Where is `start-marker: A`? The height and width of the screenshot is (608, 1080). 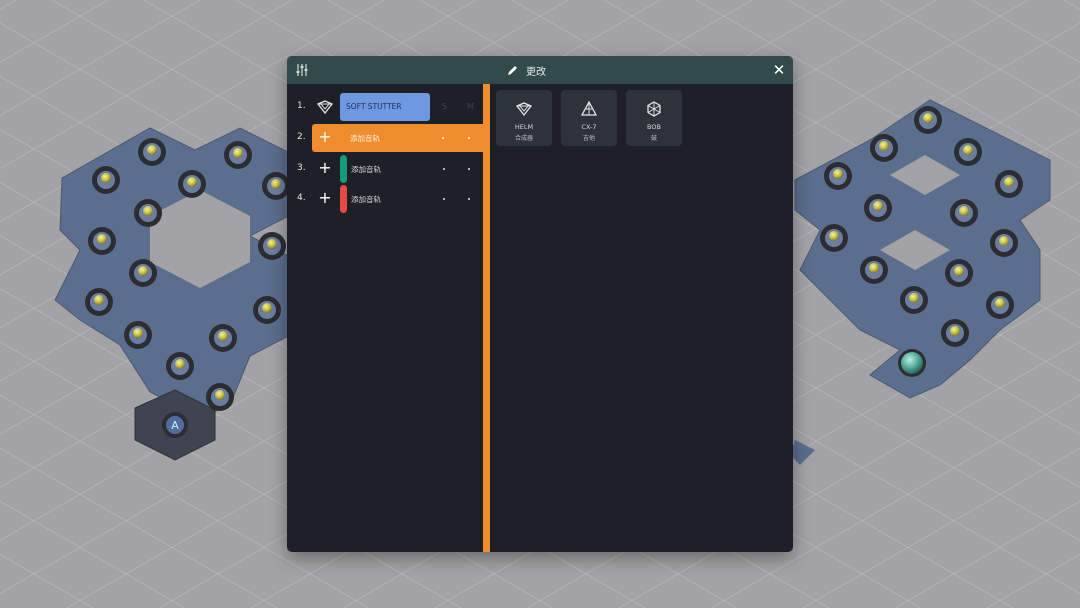
start-marker: A is located at coordinates (175, 425).